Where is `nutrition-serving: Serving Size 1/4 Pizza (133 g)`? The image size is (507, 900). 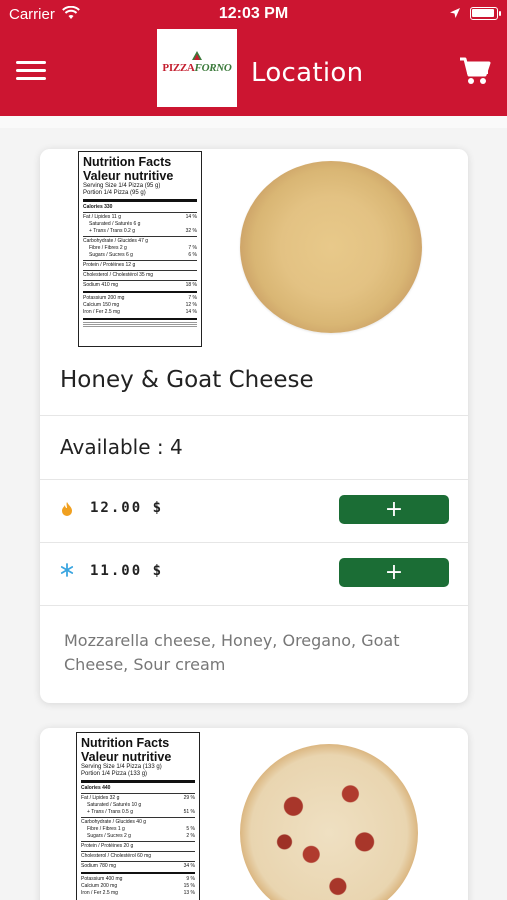 nutrition-serving: Serving Size 1/4 Pizza (133 g) is located at coordinates (121, 767).